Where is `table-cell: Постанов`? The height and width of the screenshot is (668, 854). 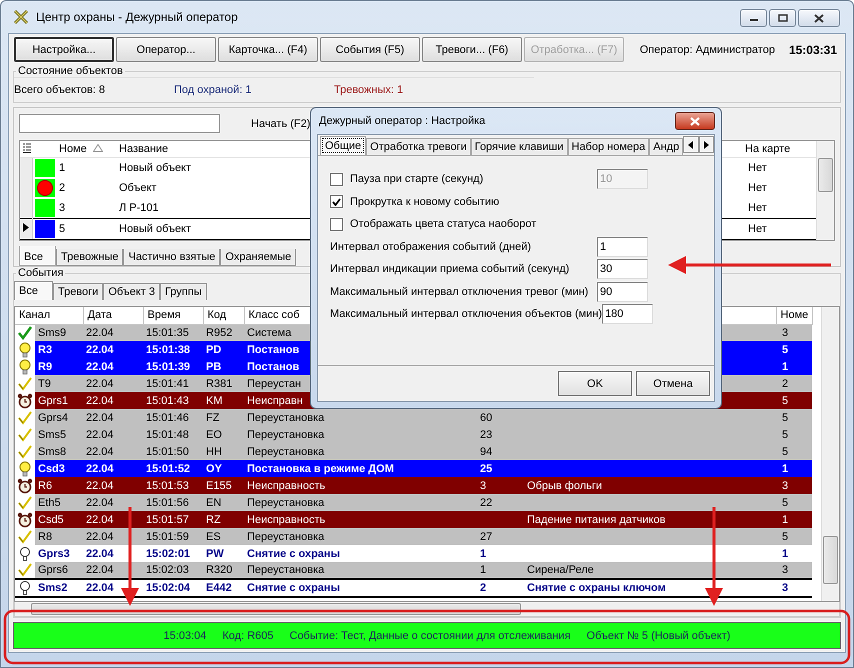
table-cell: Постанов is located at coordinates (273, 366).